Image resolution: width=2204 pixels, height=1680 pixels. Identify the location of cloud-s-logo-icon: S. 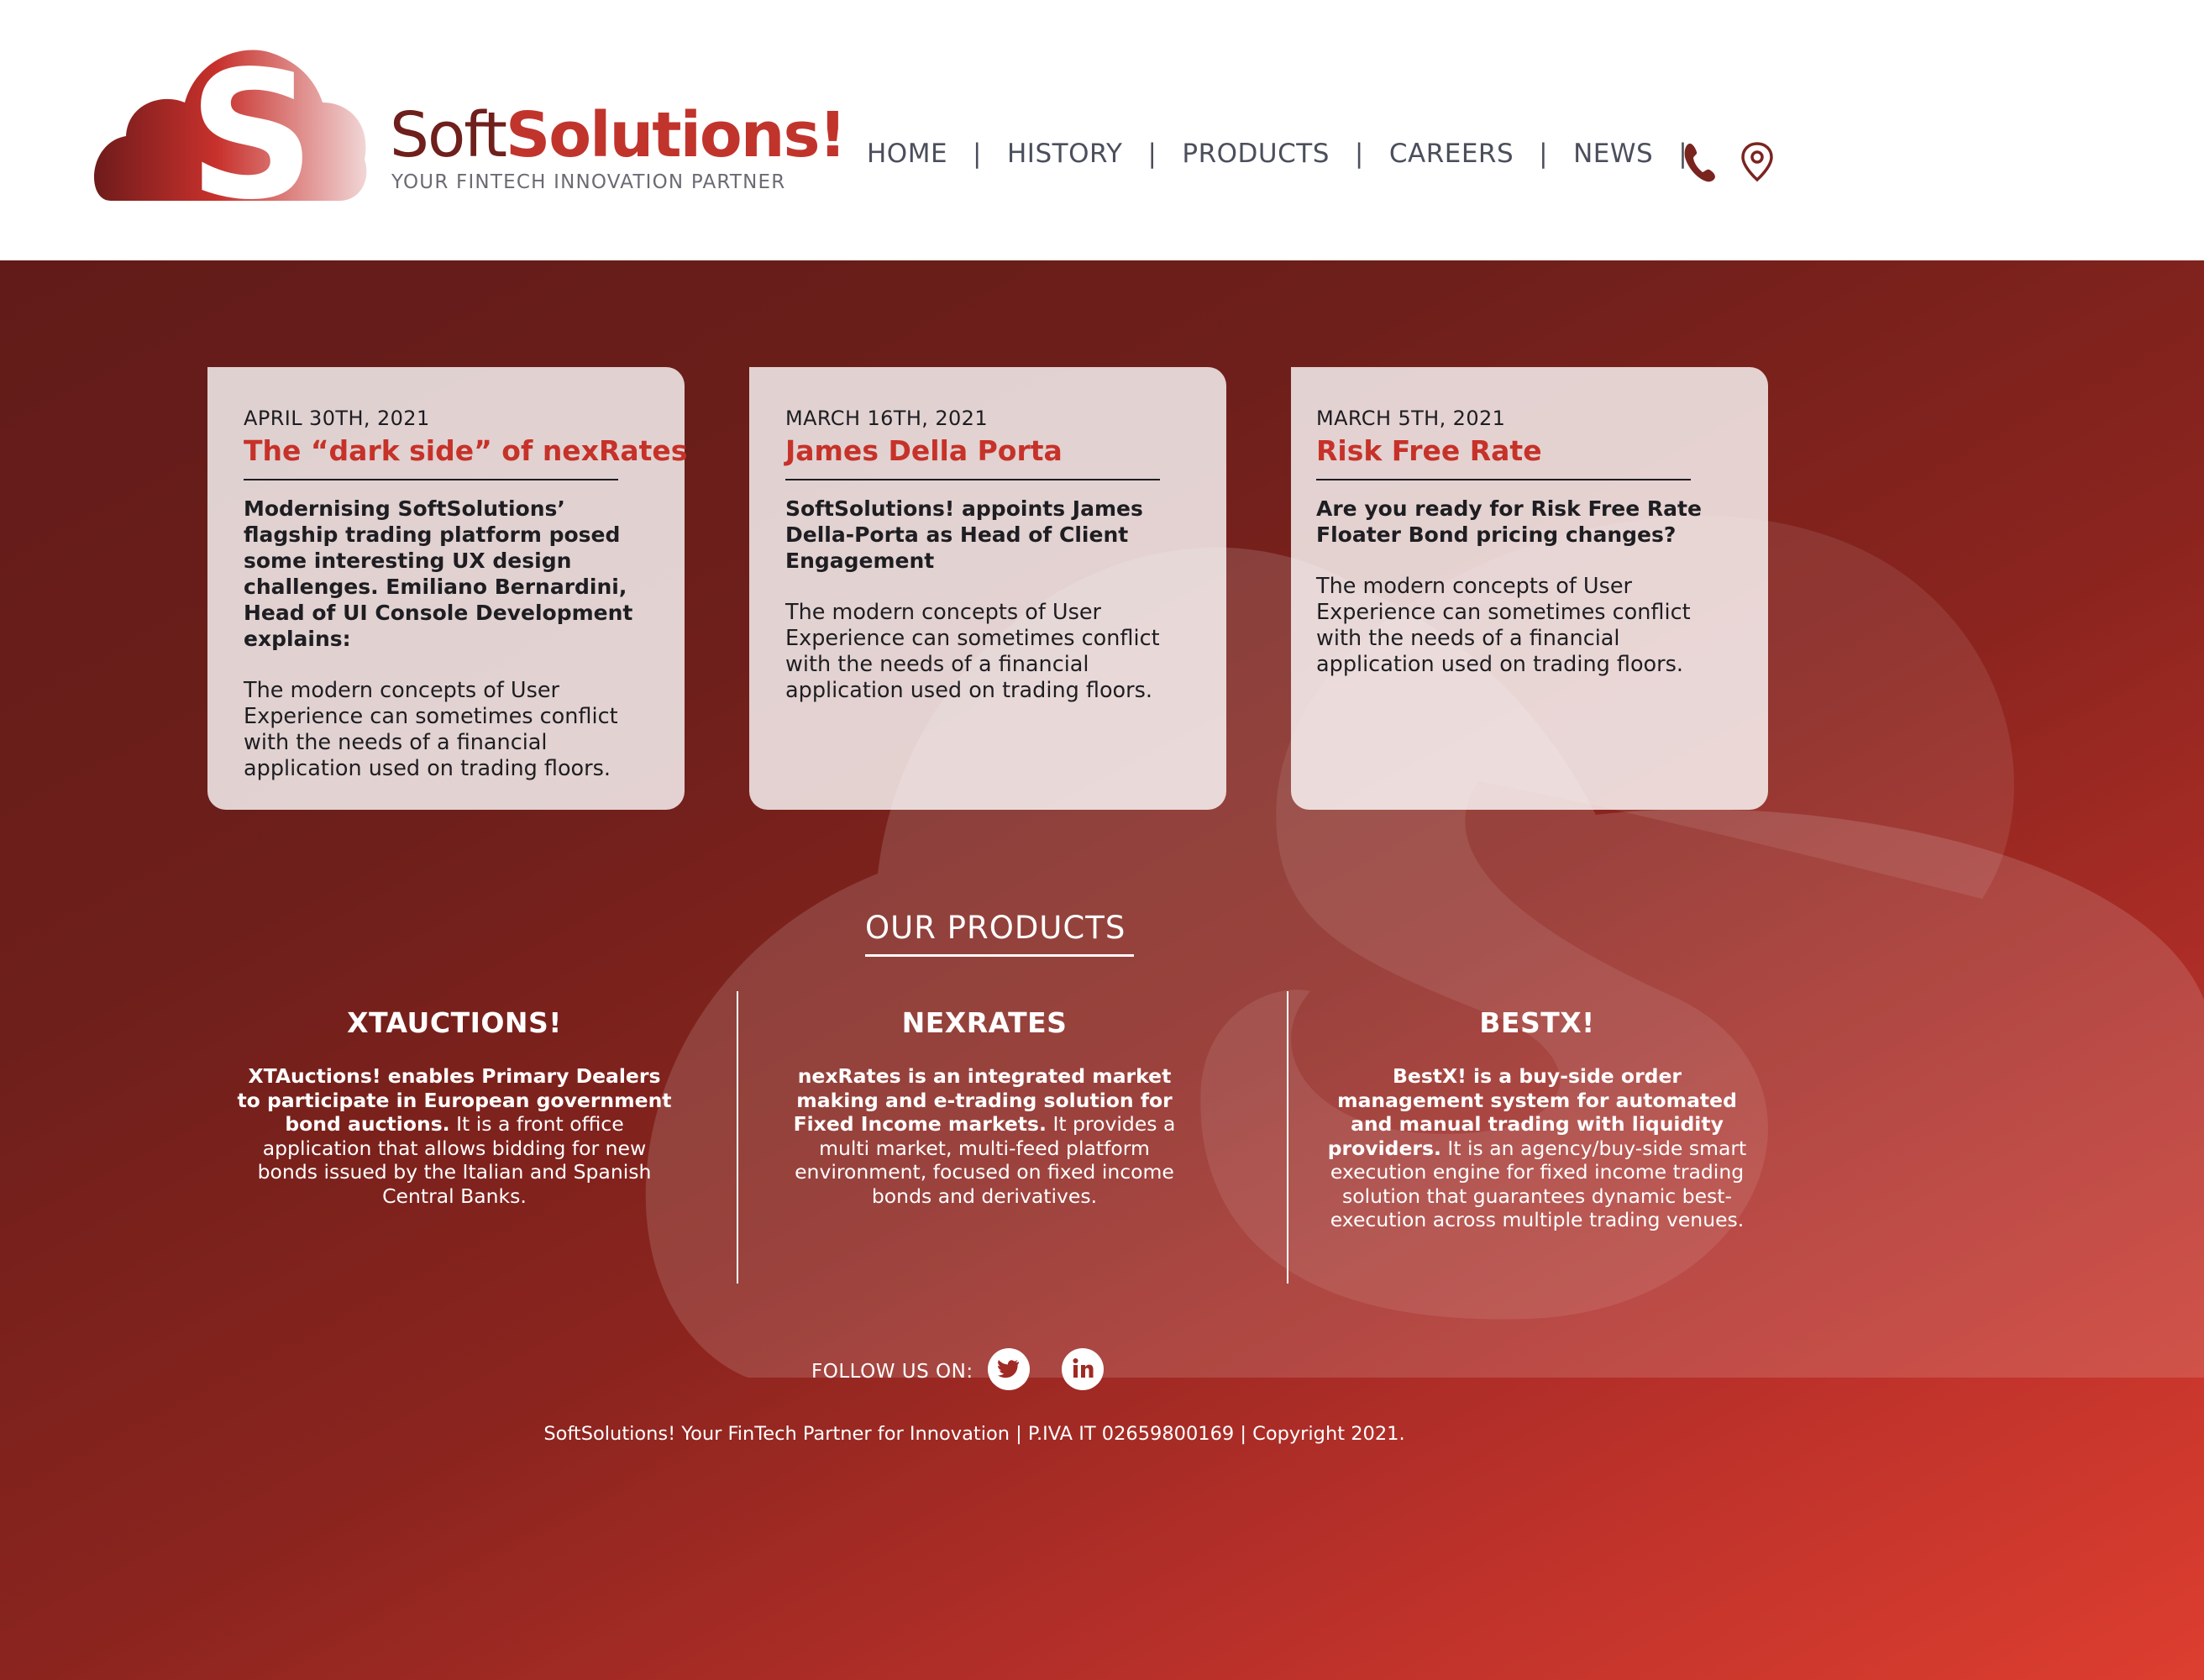
(230, 128).